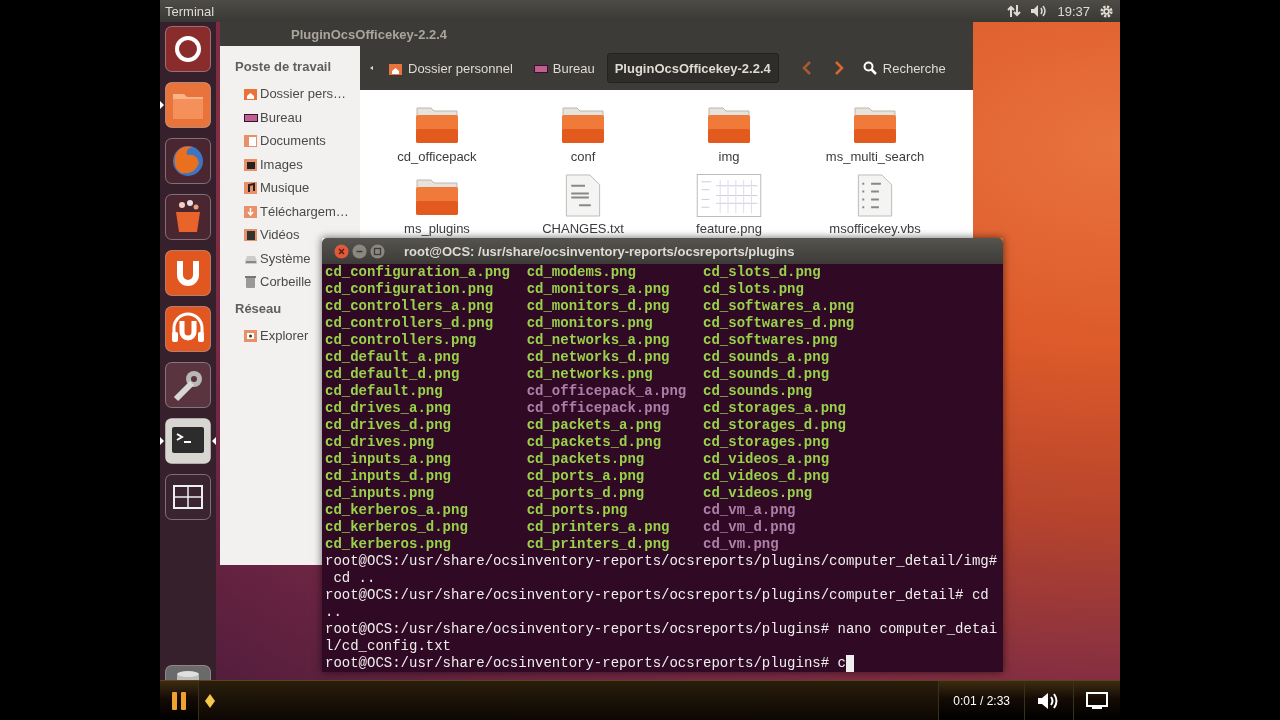  Describe the element at coordinates (272, 335) in the screenshot. I see `sidebar-item: Explorer` at that location.